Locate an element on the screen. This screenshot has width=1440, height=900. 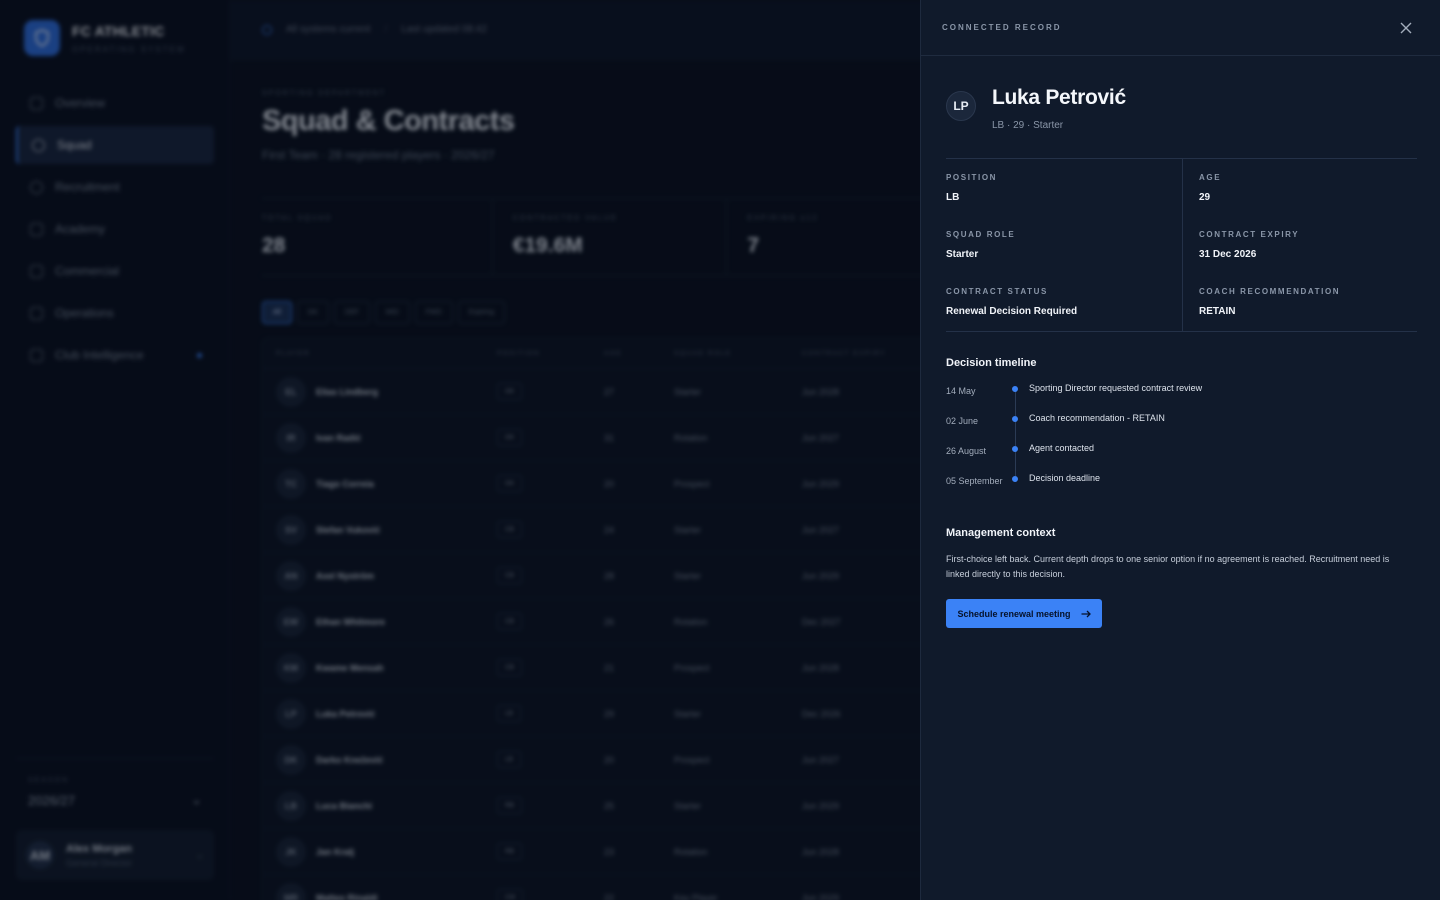
detail-label: CONTRACT STATUS is located at coordinates (997, 291).